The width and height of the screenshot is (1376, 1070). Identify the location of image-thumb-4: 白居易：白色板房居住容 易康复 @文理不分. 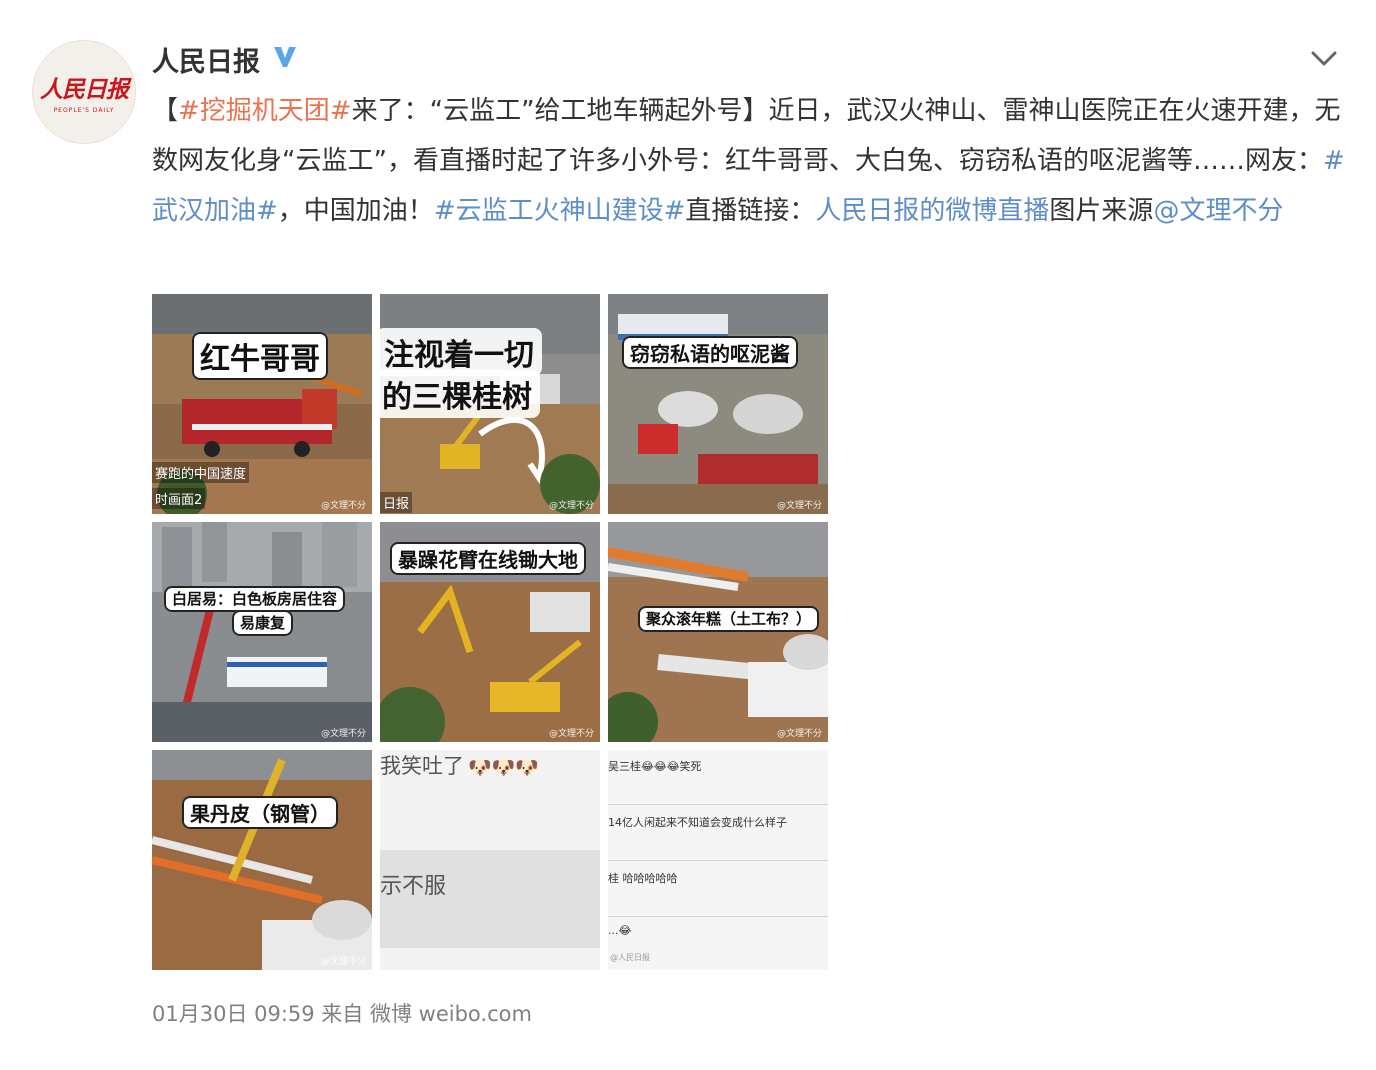
(262, 632).